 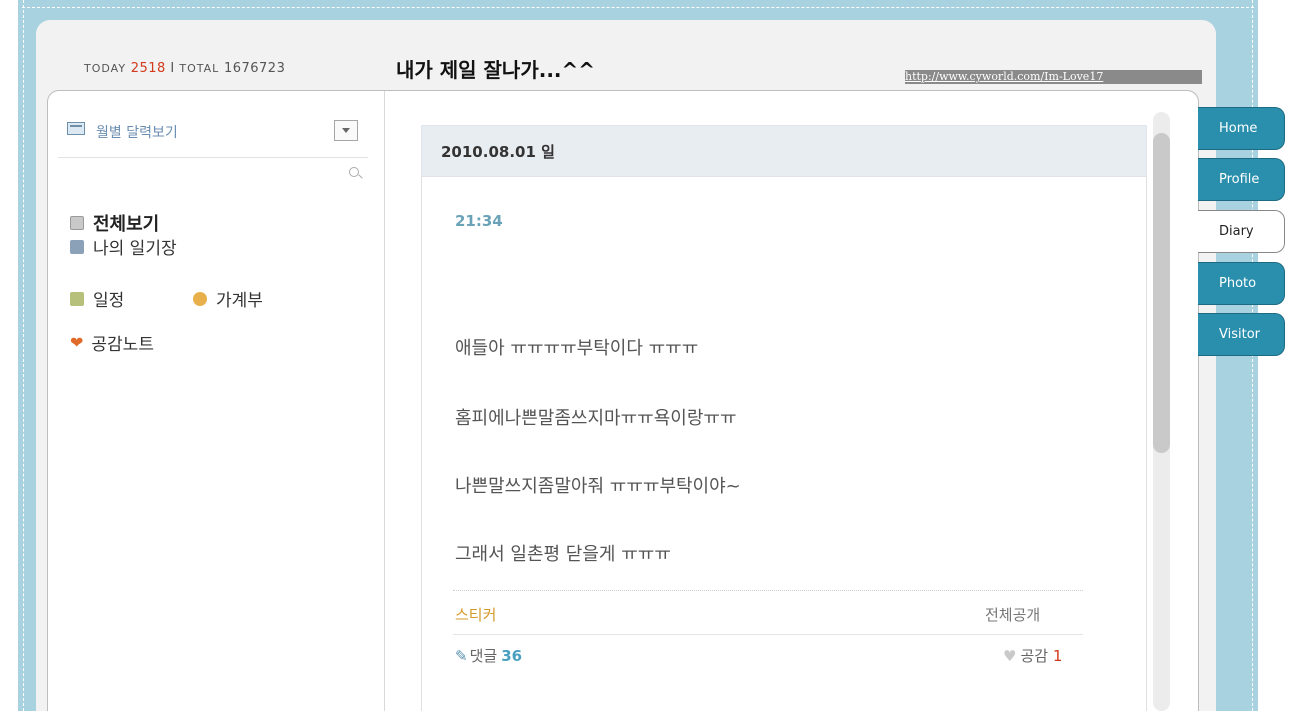 What do you see at coordinates (137, 132) in the screenshot?
I see `monthly-calendar-toggle: 월별 달력보기` at bounding box center [137, 132].